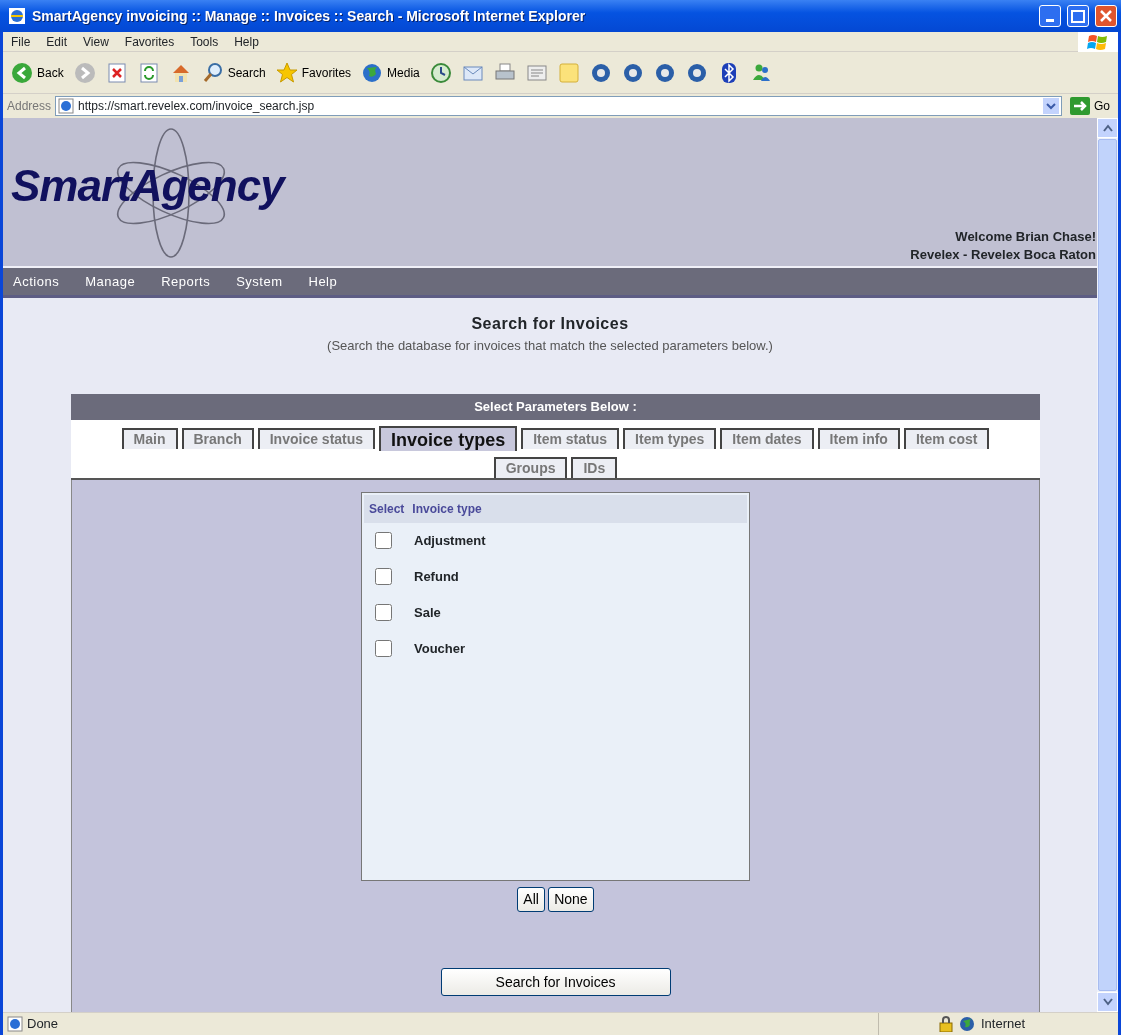 The height and width of the screenshot is (1035, 1121). What do you see at coordinates (217, 438) in the screenshot?
I see `tab: Branch` at bounding box center [217, 438].